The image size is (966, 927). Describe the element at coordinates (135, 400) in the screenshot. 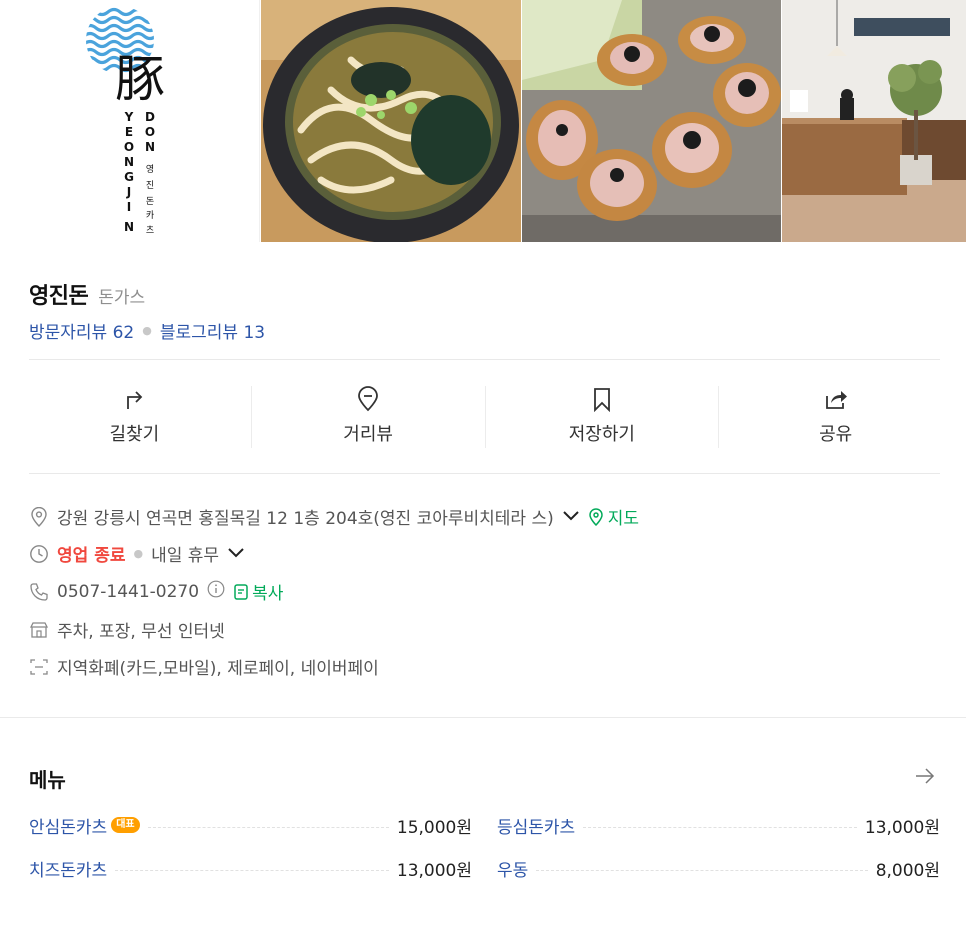

I see `directions-icon` at that location.